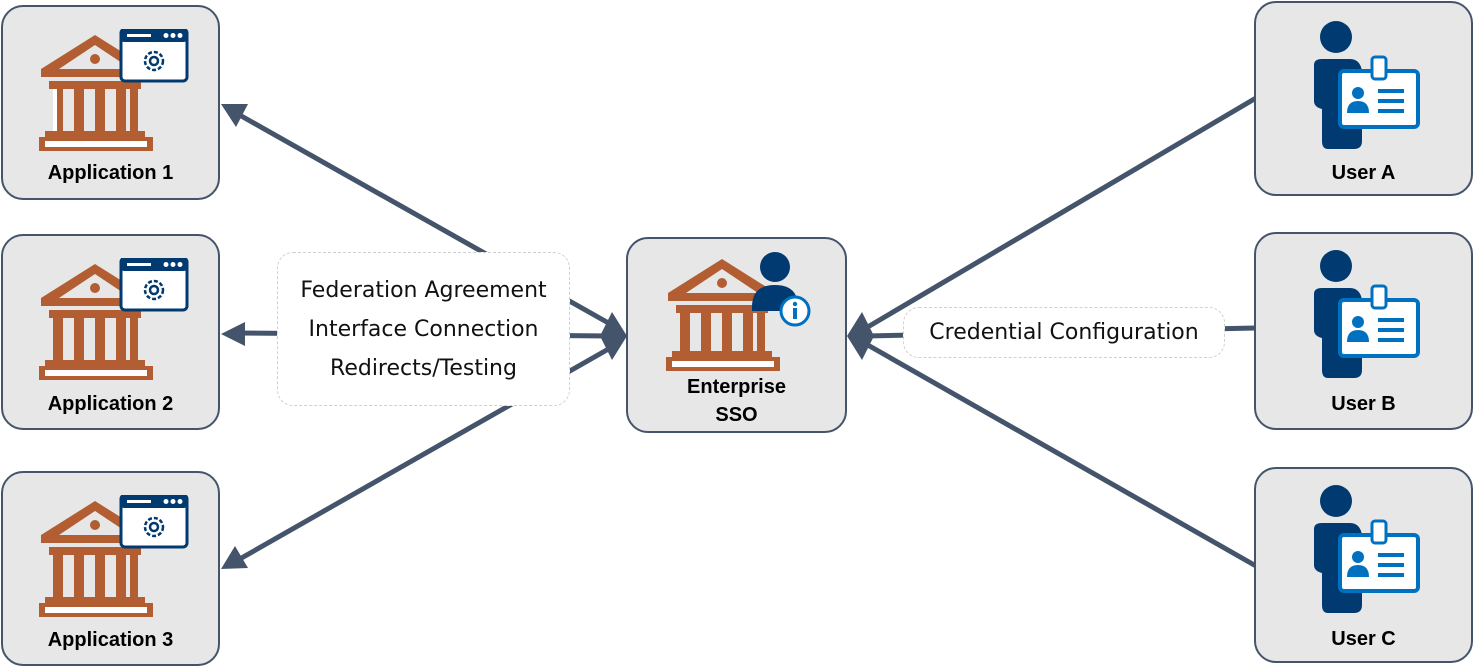  Describe the element at coordinates (423, 290) in the screenshot. I see `note-line-federation-agreement: Federation Agreement` at that location.